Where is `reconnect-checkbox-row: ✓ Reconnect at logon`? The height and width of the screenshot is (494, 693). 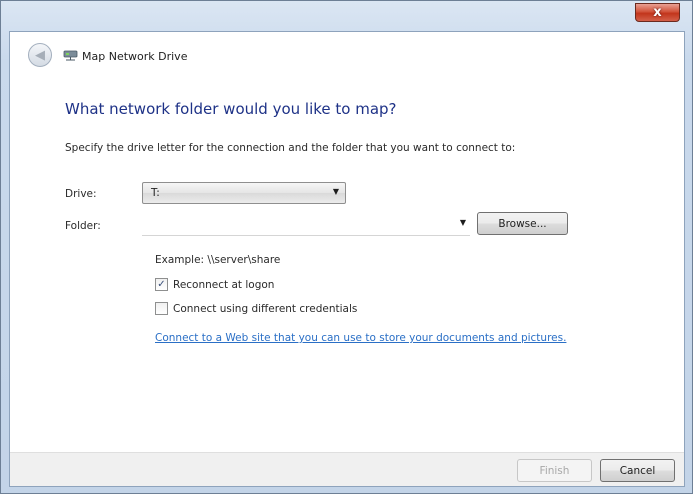
reconnect-checkbox-row: ✓ Reconnect at logon is located at coordinates (214, 284).